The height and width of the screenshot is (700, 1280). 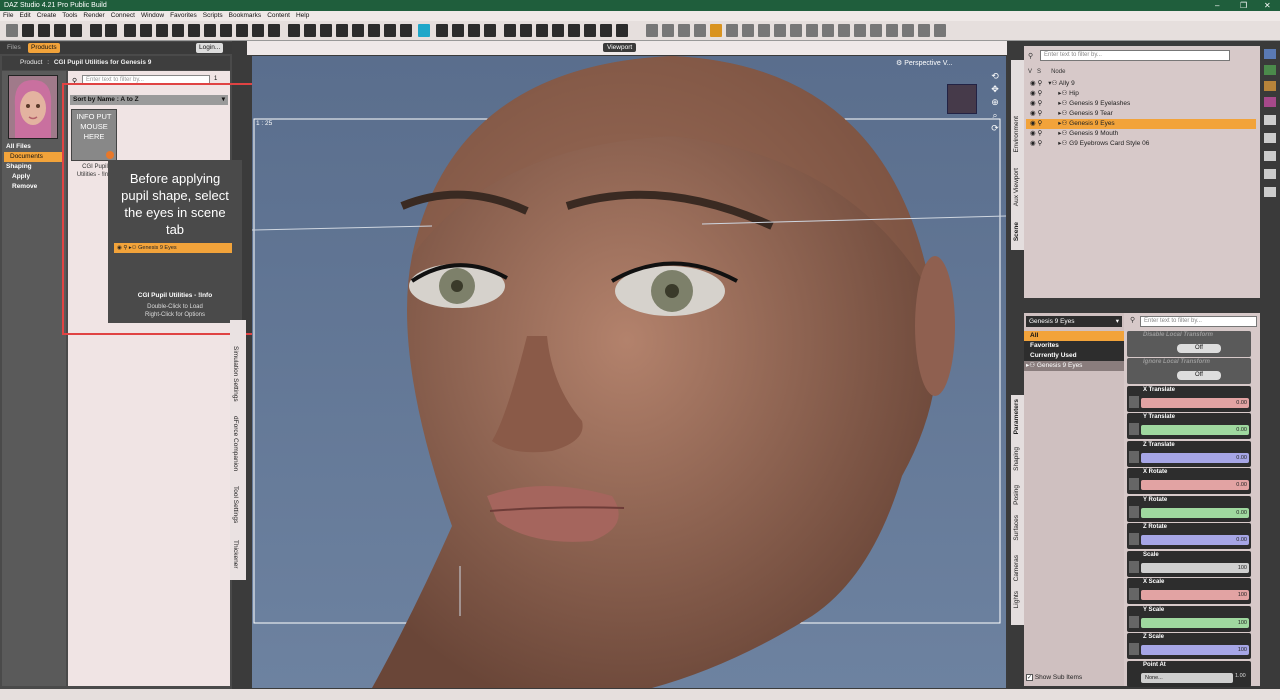 I want to click on scale-tool-icon, so click(x=162, y=30).